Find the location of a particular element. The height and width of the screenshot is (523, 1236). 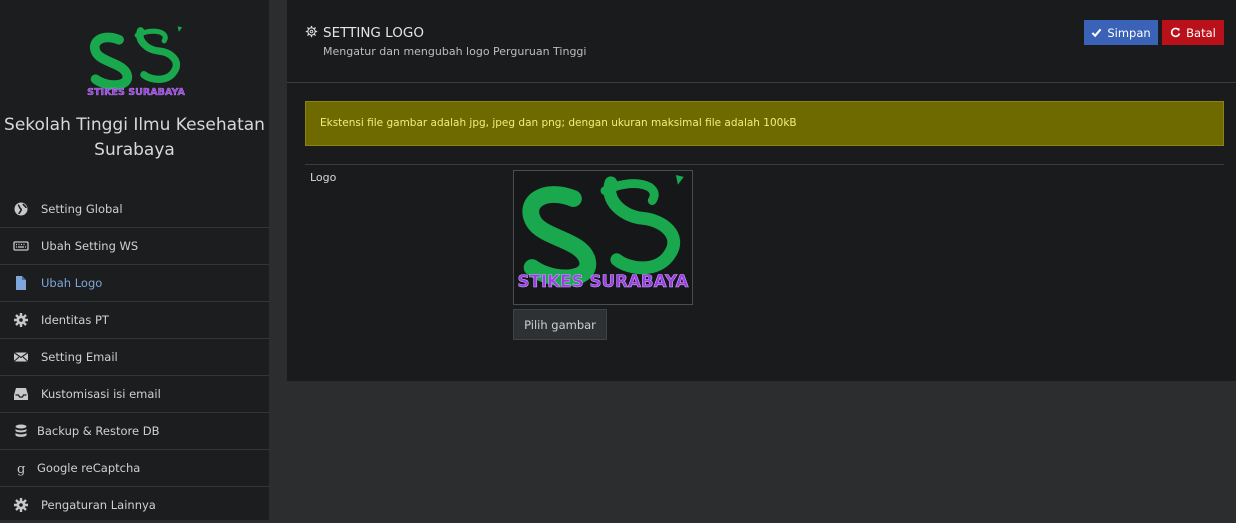

sidebar-item-label: Ubah Logo is located at coordinates (72, 283).